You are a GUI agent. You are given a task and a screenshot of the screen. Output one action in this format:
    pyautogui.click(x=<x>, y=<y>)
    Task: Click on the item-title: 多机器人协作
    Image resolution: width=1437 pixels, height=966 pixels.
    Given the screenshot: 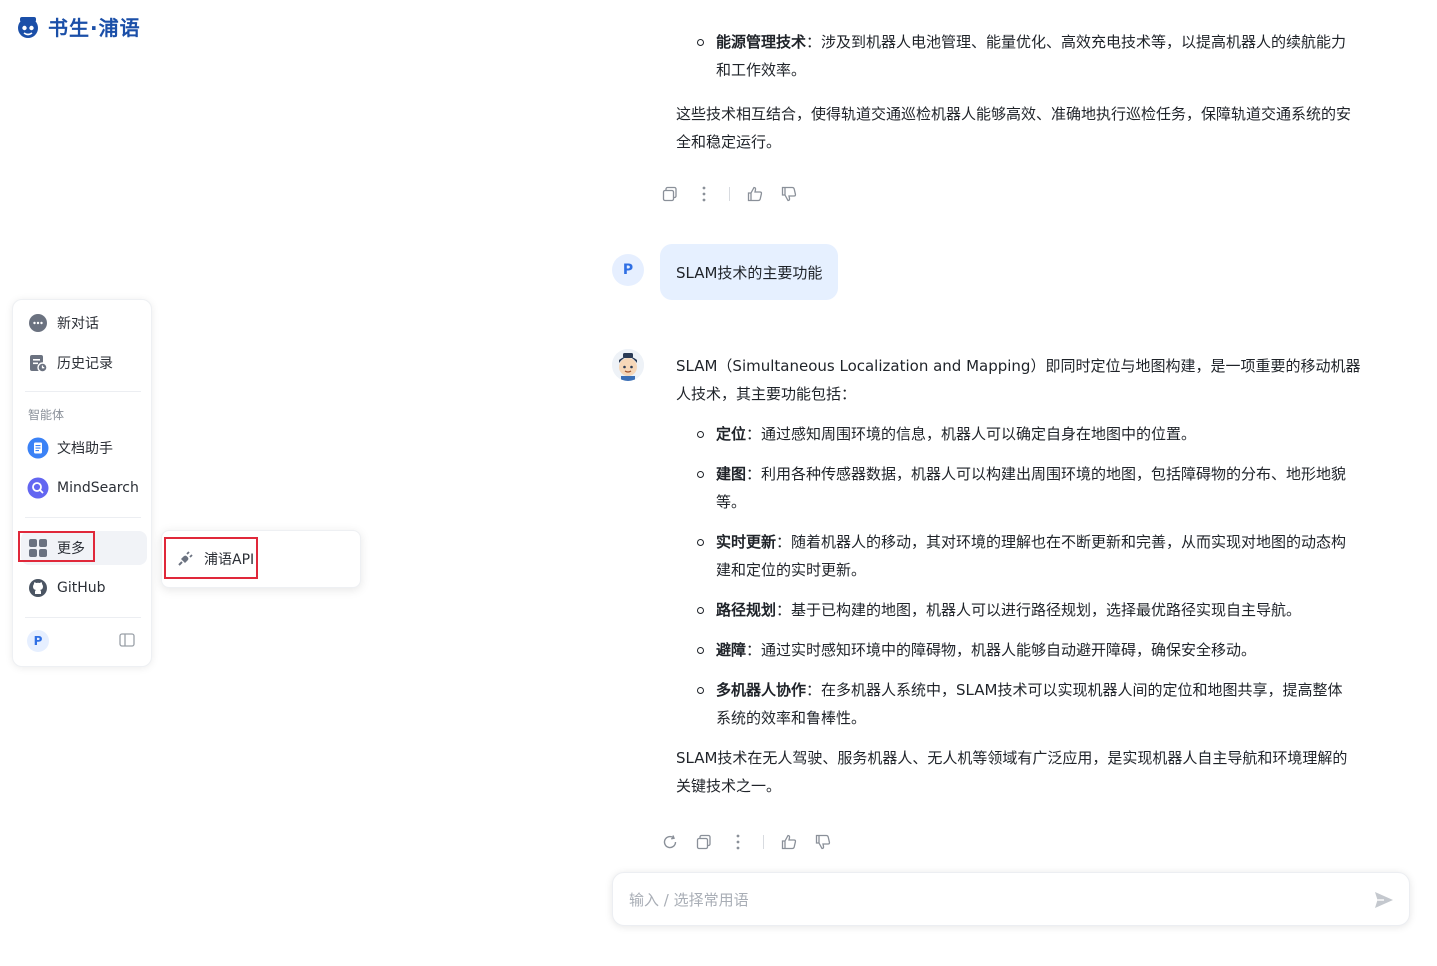 What is the action you would take?
    pyautogui.click(x=761, y=690)
    